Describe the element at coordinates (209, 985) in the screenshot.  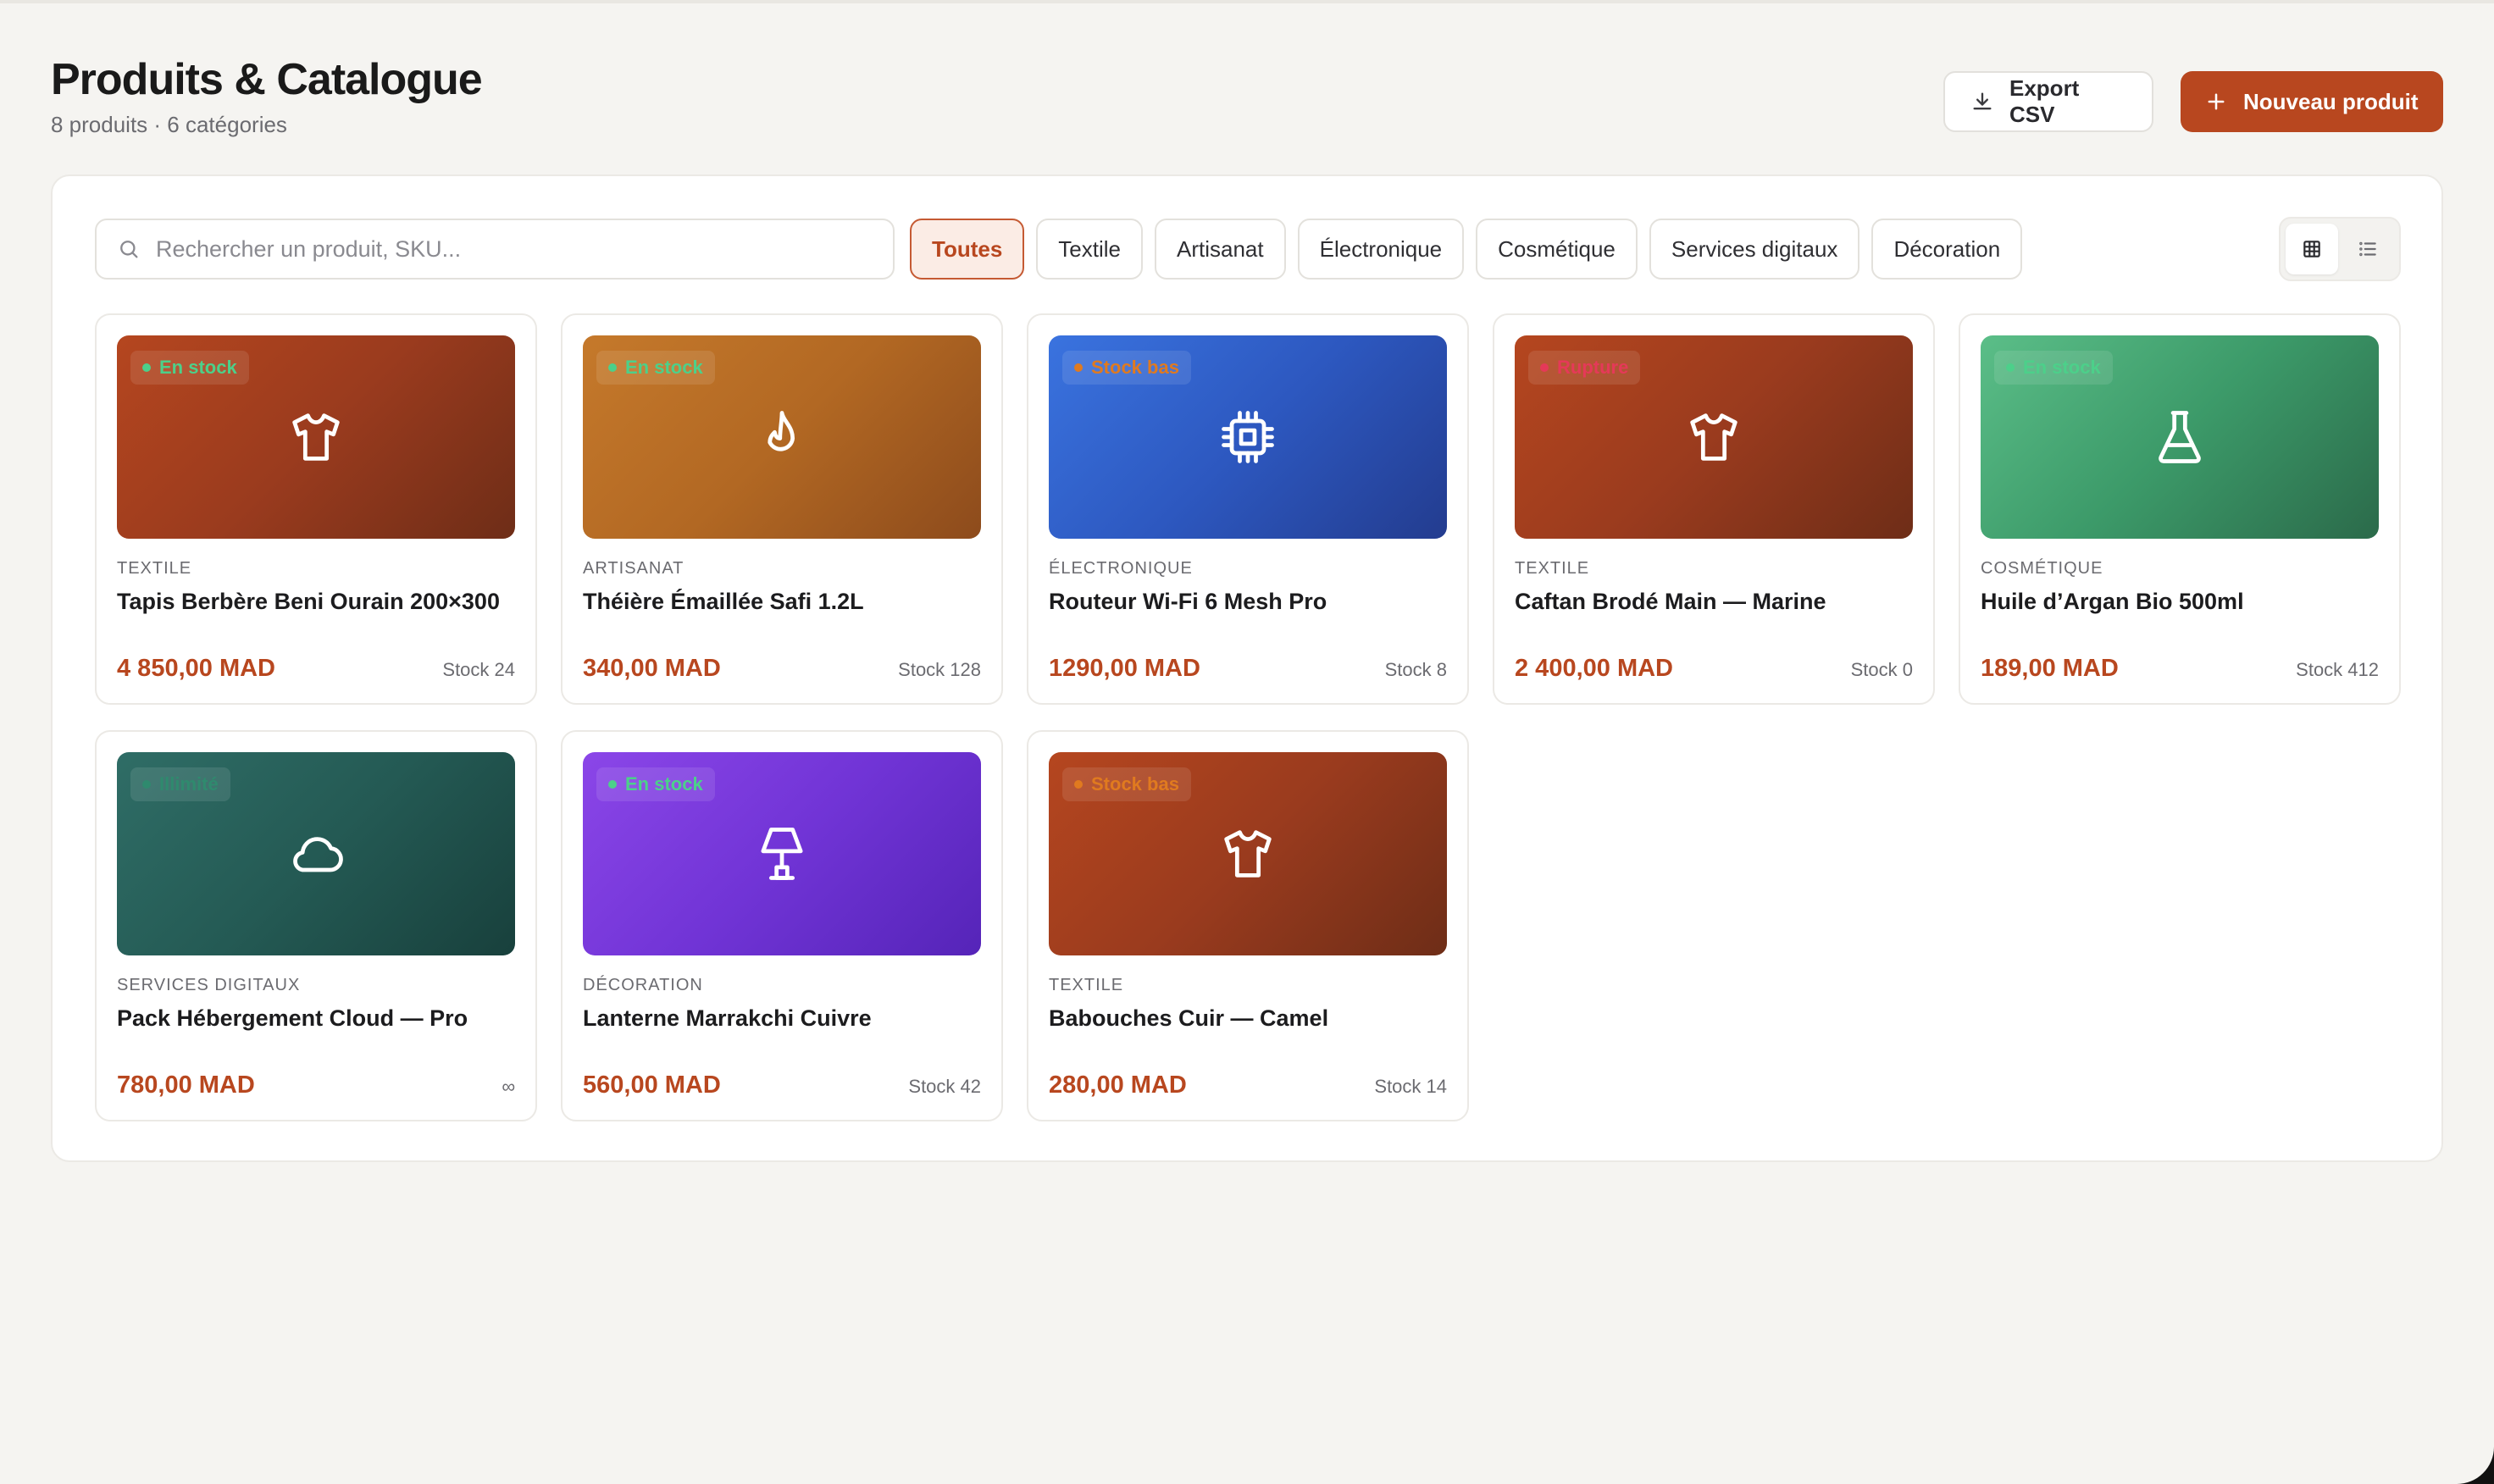
I see `product-category: SERVICES DIGITAUX` at that location.